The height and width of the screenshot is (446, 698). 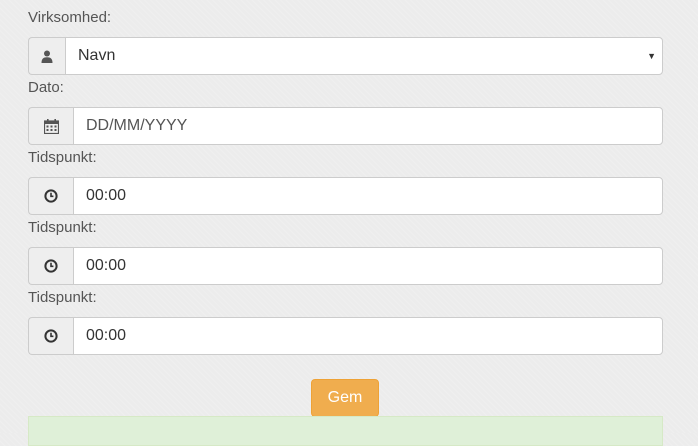 I want to click on date-placeholder: DD/MM/YYYY, so click(x=137, y=125).